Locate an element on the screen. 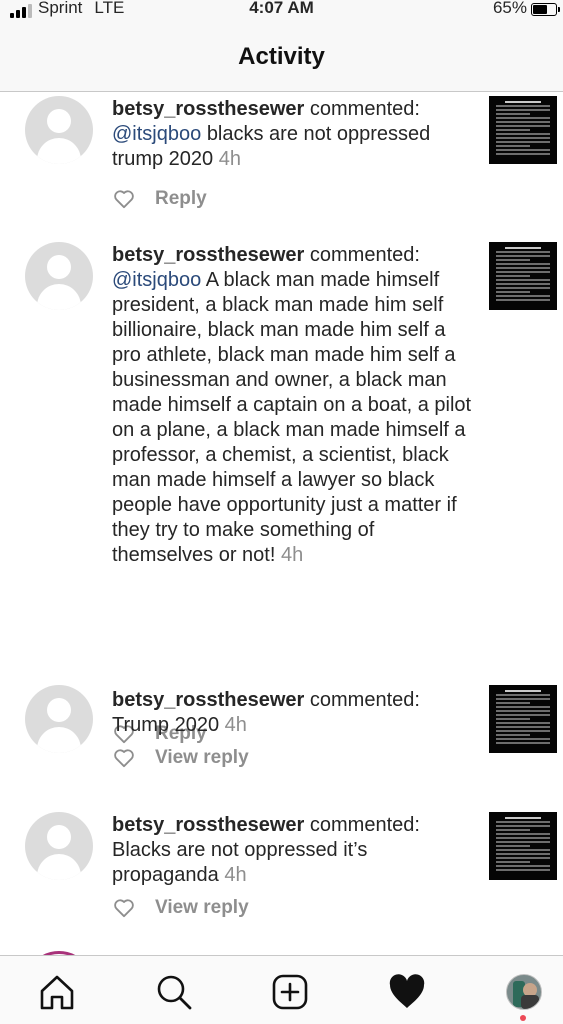  comment-actions: Reply is located at coordinates (160, 199).